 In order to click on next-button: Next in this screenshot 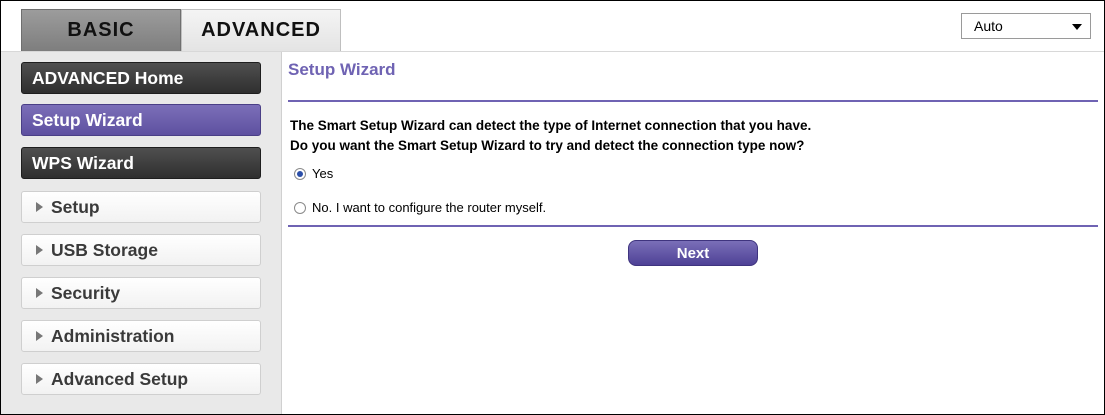, I will do `click(693, 253)`.